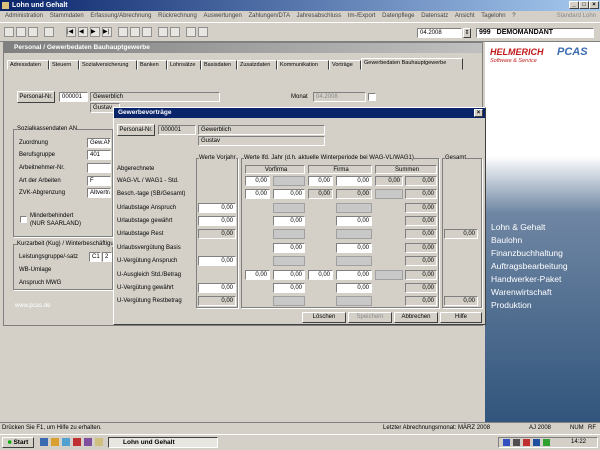 The image size is (600, 450). Describe the element at coordinates (318, 16) in the screenshot. I see `menu-jahresabschluss: Jahresabschluss` at that location.